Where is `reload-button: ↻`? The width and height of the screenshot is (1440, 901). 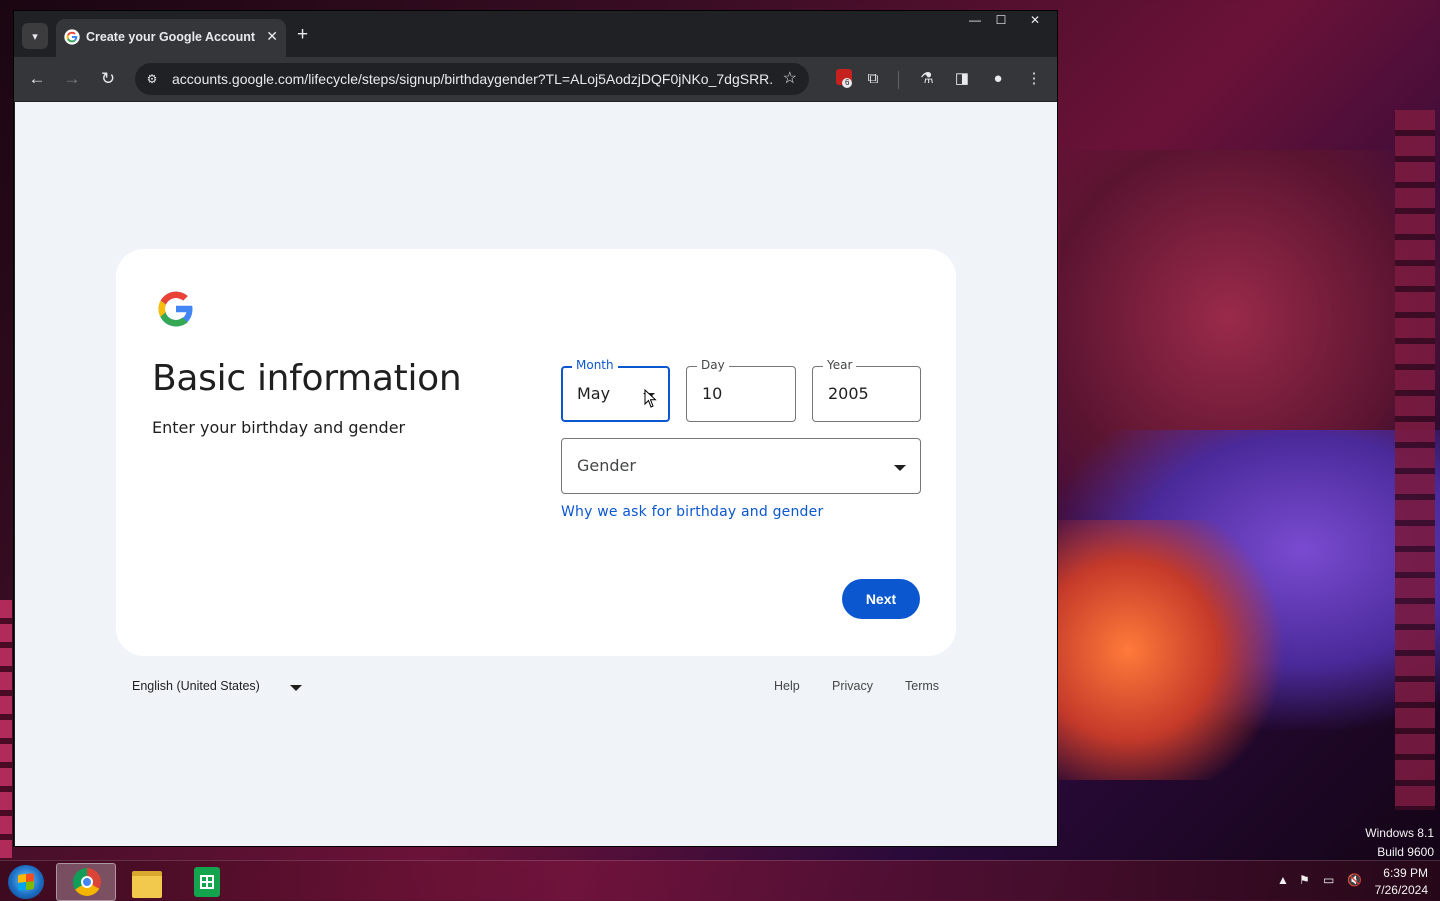
reload-button: ↻ is located at coordinates (108, 79).